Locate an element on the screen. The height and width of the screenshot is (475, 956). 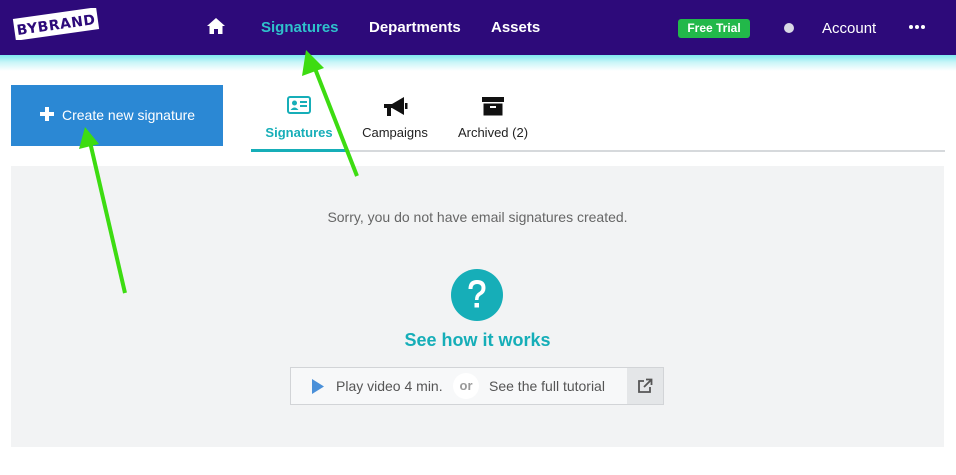
play-video-button: Play video 4 min. is located at coordinates (380, 386).